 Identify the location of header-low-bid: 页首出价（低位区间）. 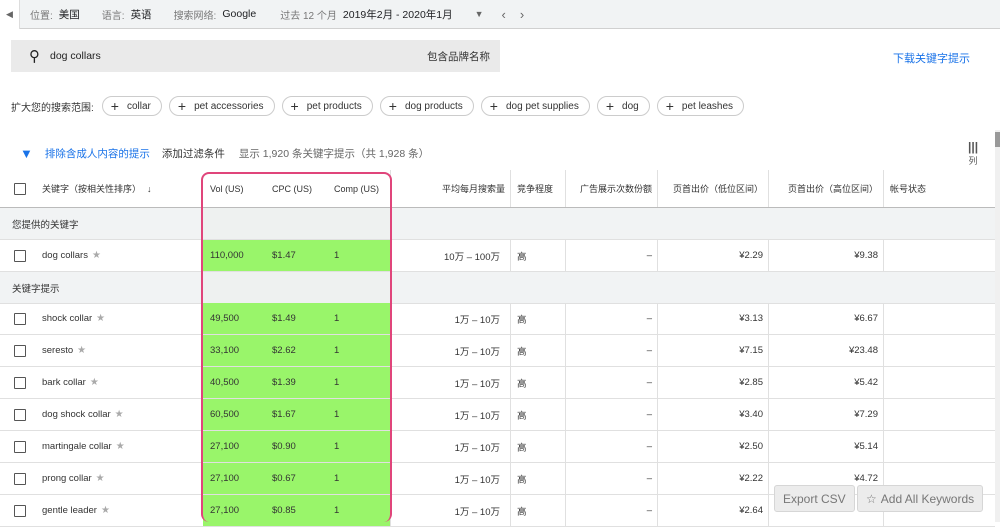
(710, 188).